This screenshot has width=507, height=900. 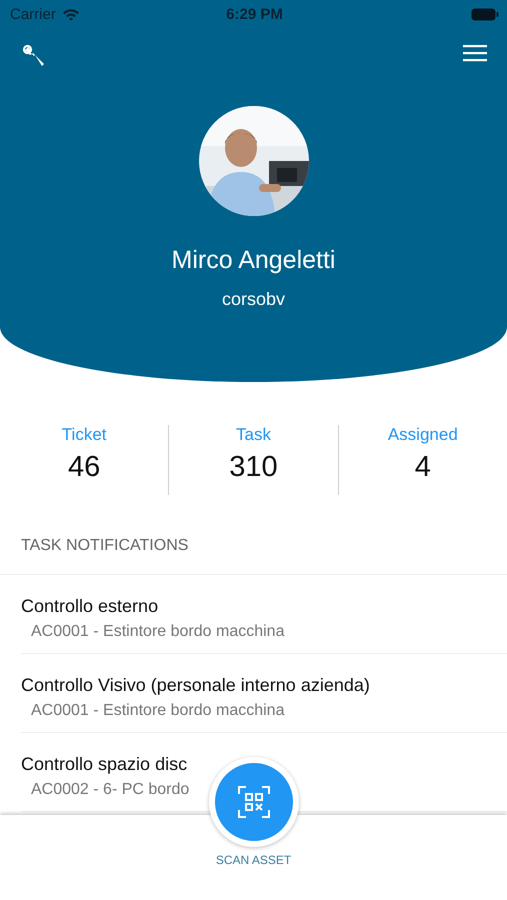 I want to click on stat-value: 4, so click(x=422, y=467).